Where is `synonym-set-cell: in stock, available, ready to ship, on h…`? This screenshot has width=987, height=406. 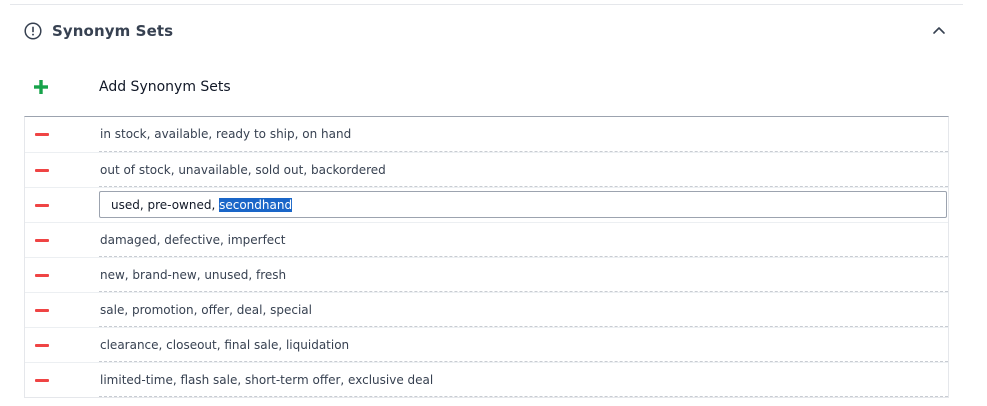 synonym-set-cell: in stock, available, ready to ship, on h… is located at coordinates (523, 134).